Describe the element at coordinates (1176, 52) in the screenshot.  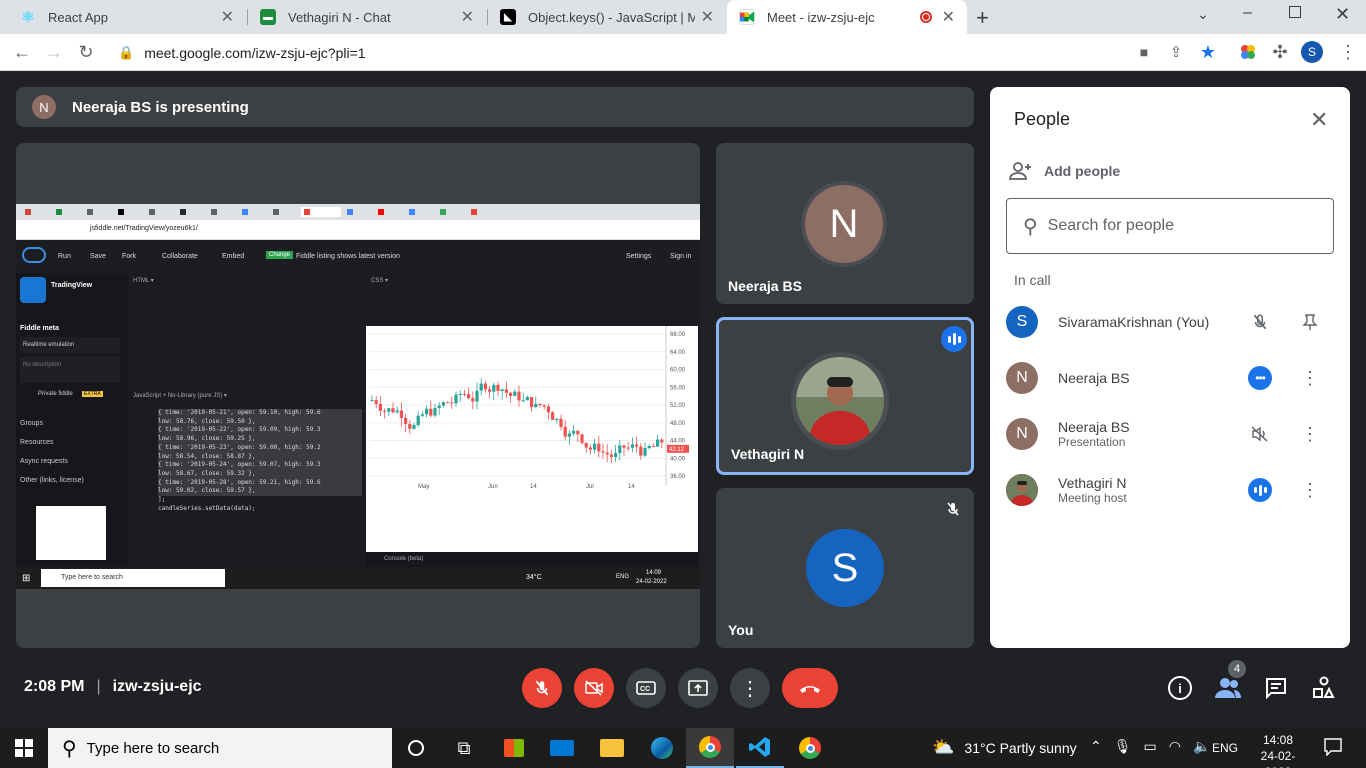
I see `share-icon: ⇪` at that location.